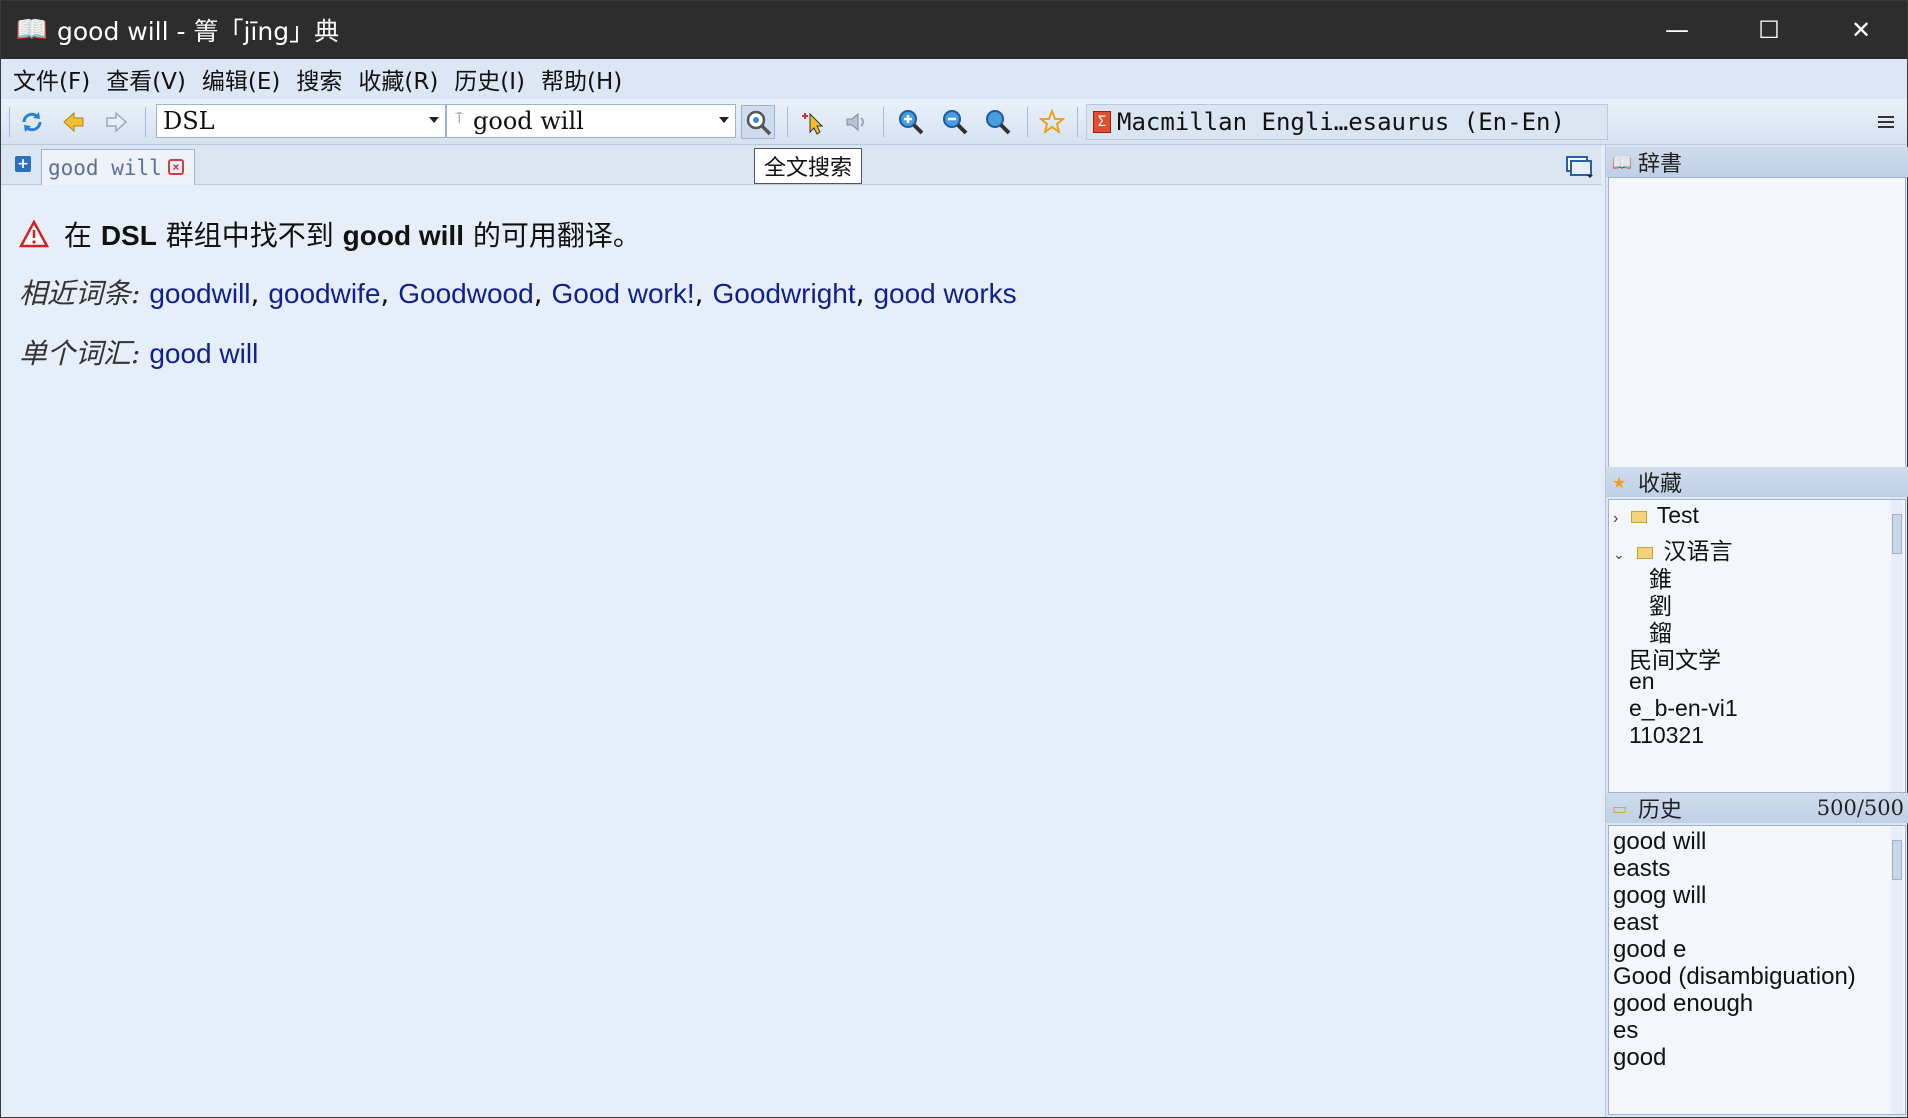 The image size is (1908, 1118). I want to click on dictionaries-panel-title: 辞書, so click(1660, 164).